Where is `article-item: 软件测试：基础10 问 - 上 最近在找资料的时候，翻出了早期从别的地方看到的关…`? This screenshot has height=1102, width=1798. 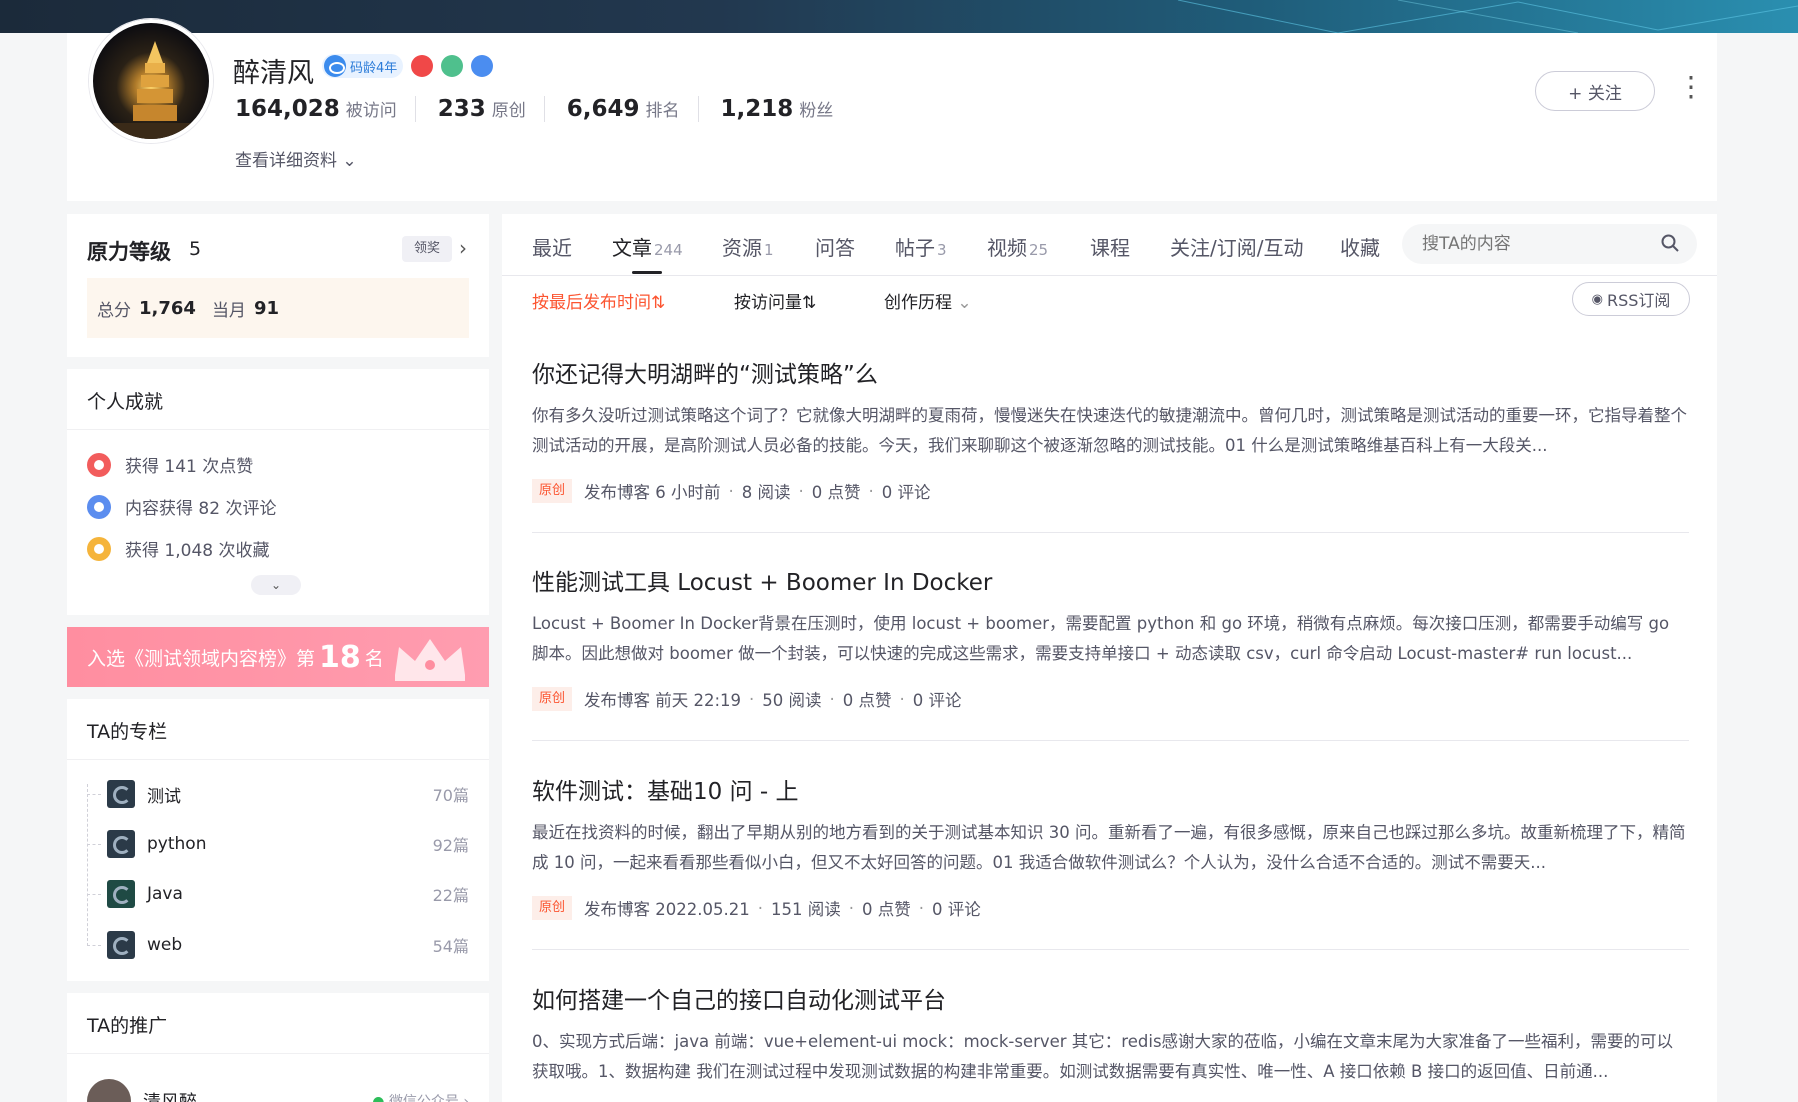
article-item: 软件测试：基础10 问 - 上 最近在找资料的时候，翻出了早期从别的地方看到的关… is located at coordinates (1110, 846).